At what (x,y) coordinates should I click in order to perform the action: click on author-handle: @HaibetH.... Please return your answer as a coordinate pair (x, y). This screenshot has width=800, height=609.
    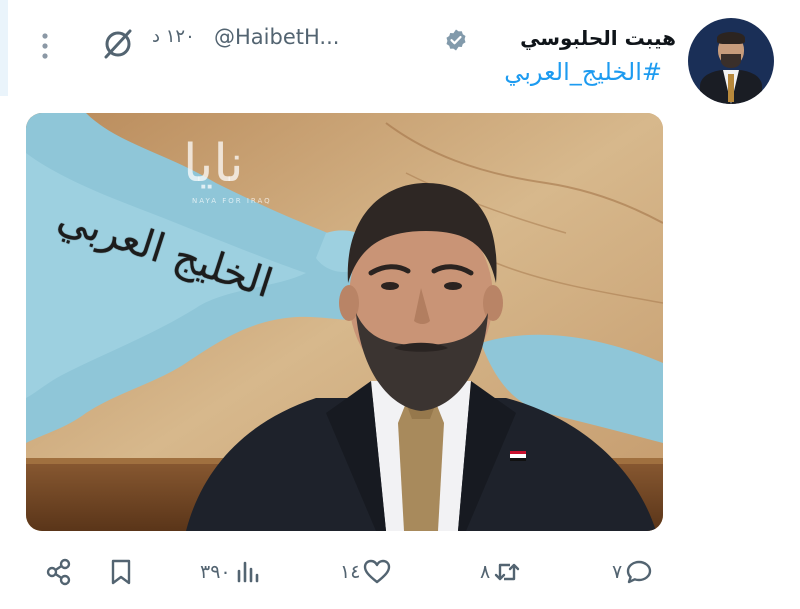
    Looking at the image, I should click on (276, 37).